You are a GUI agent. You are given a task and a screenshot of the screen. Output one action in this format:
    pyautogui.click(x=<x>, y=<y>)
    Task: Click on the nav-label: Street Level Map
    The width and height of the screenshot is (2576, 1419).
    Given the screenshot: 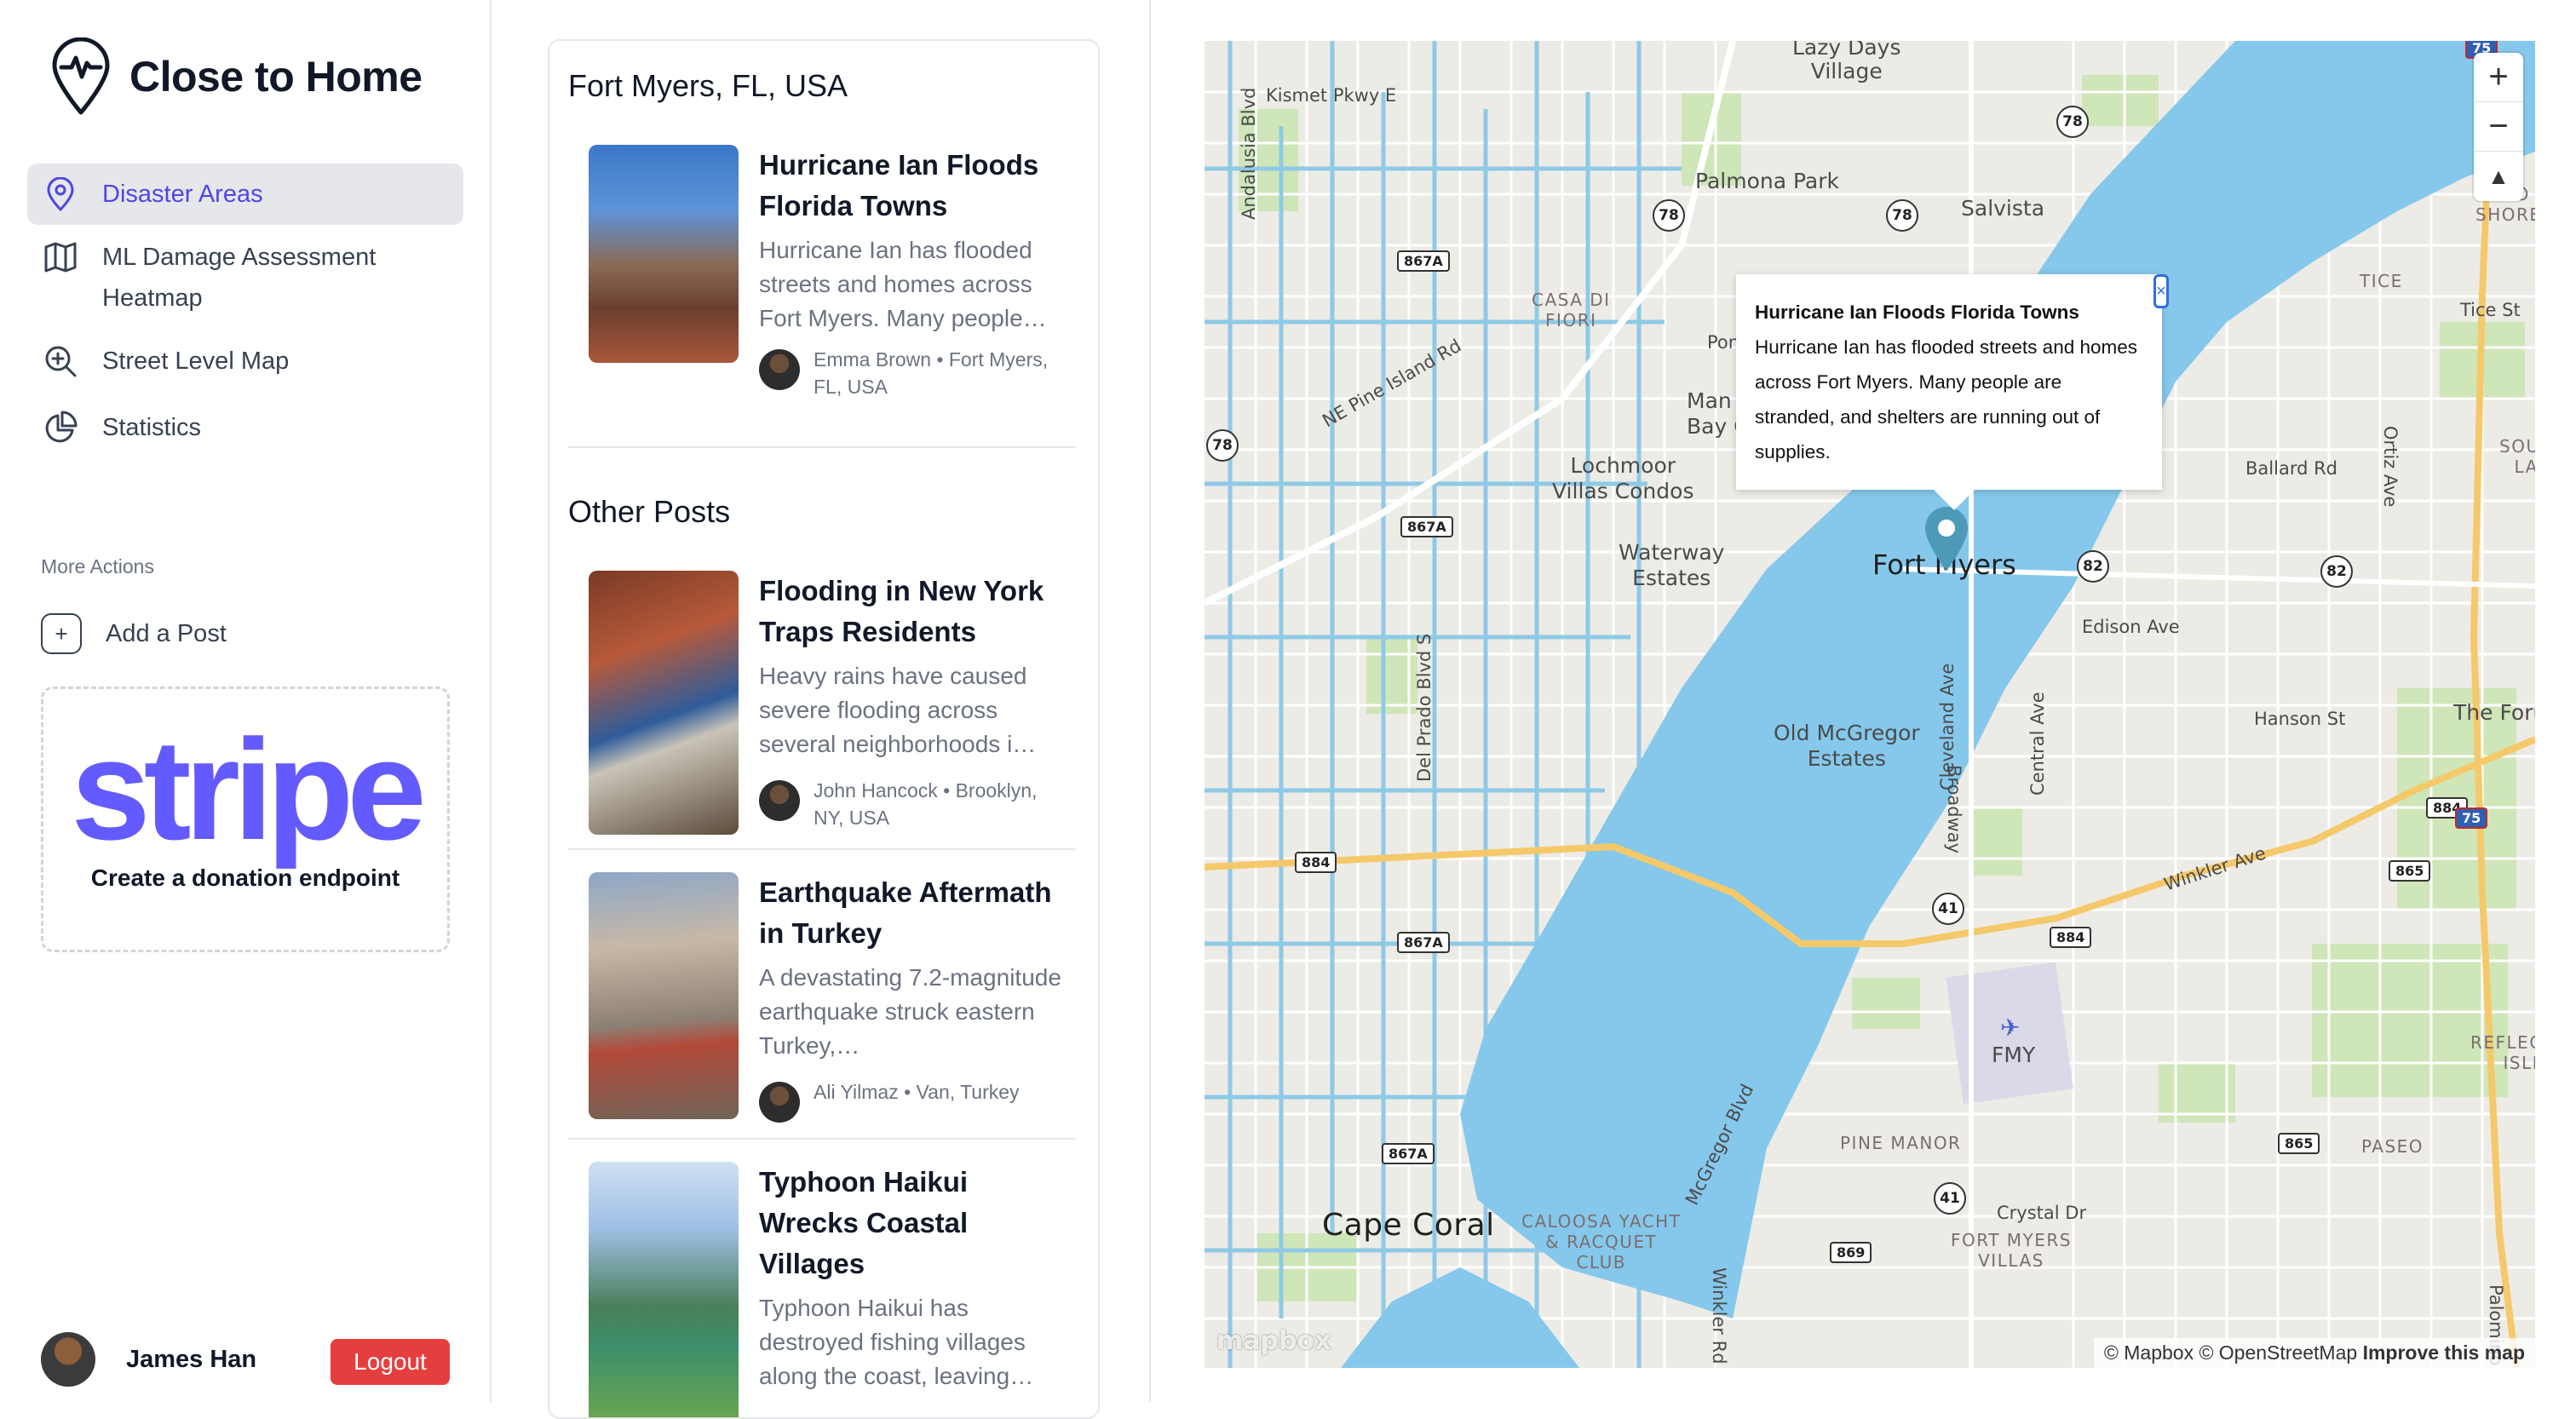 What is the action you would take?
    pyautogui.click(x=196, y=362)
    